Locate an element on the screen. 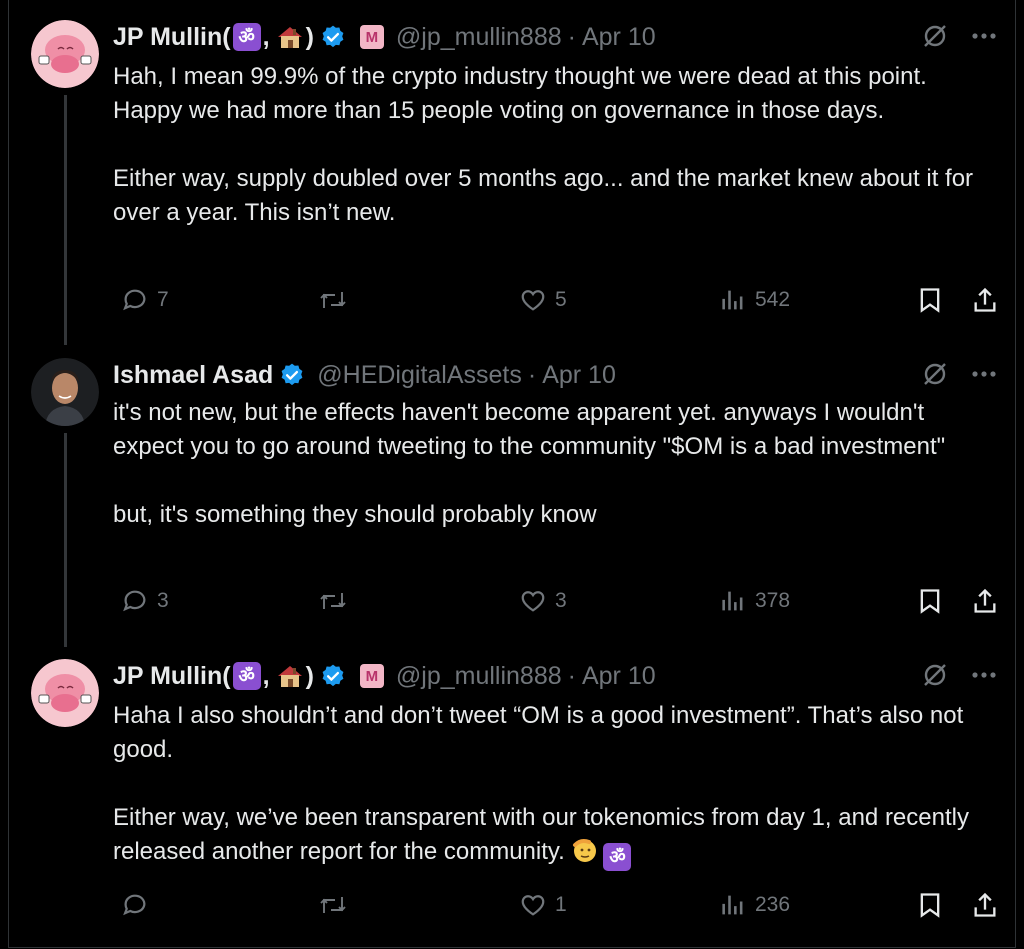 The width and height of the screenshot is (1024, 949). tweet-actions: 7 5 542 is located at coordinates (558, 302).